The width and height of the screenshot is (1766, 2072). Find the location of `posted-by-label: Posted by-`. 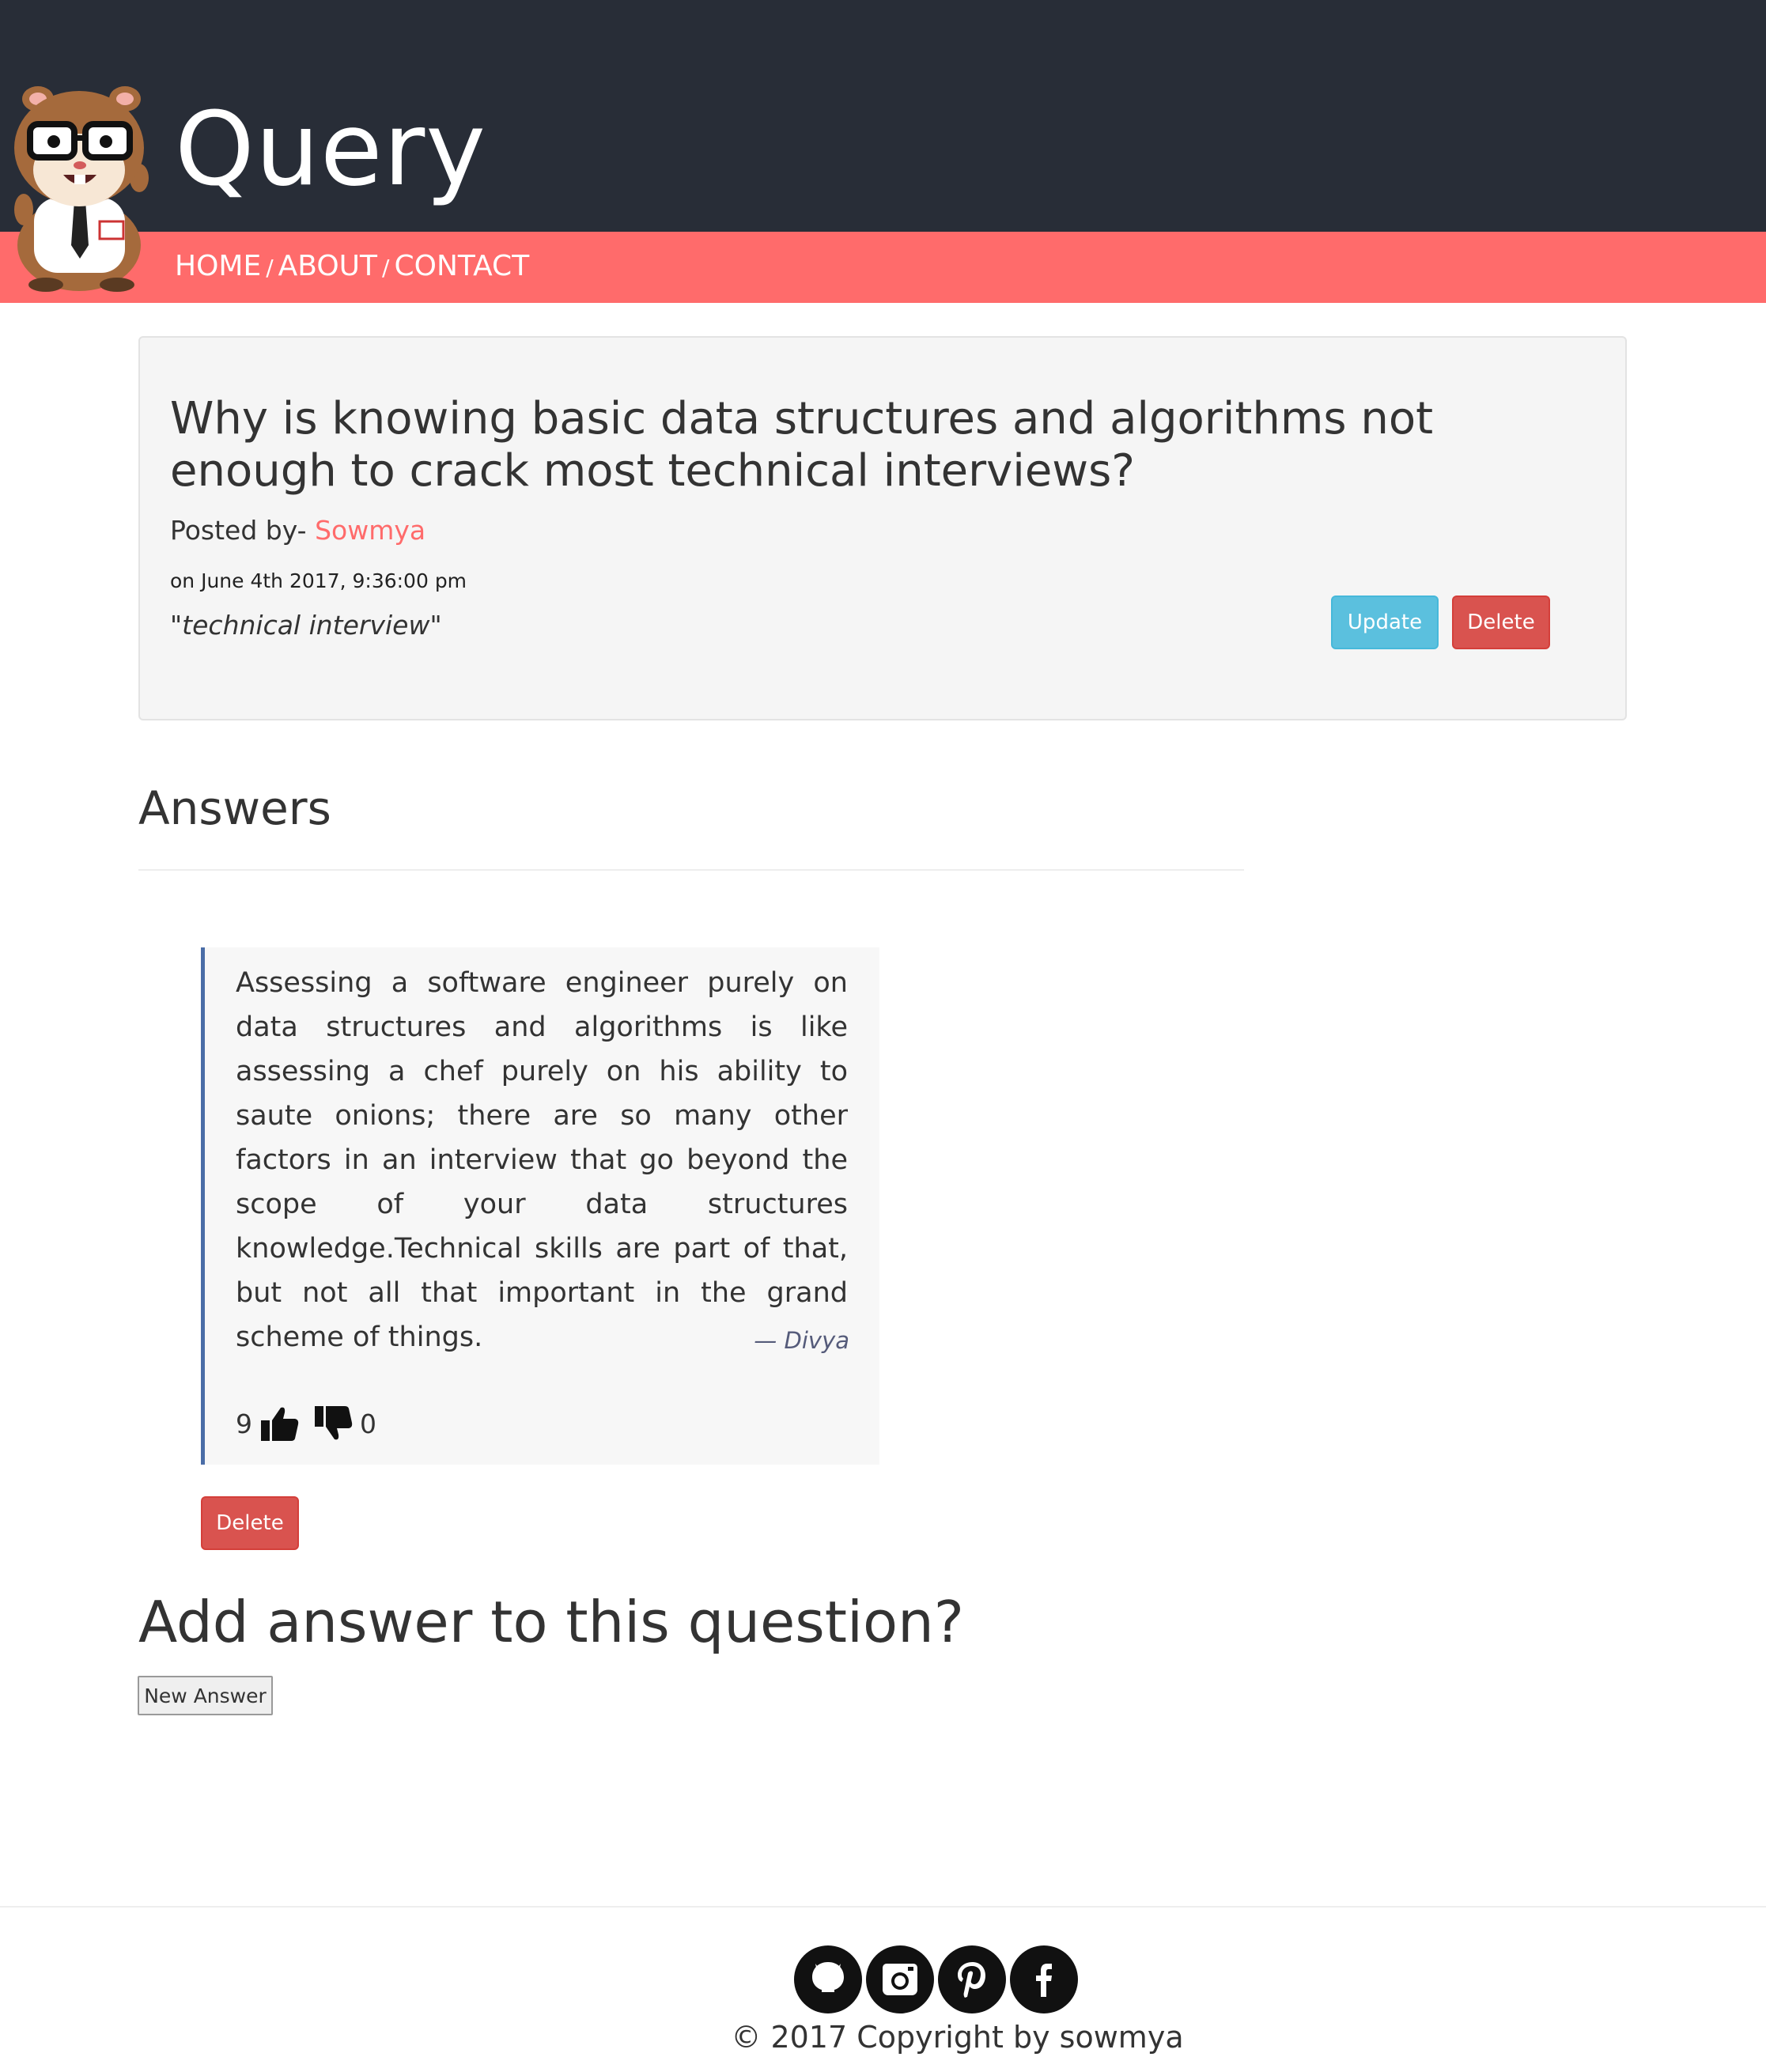

posted-by-label: Posted by- is located at coordinates (239, 530).